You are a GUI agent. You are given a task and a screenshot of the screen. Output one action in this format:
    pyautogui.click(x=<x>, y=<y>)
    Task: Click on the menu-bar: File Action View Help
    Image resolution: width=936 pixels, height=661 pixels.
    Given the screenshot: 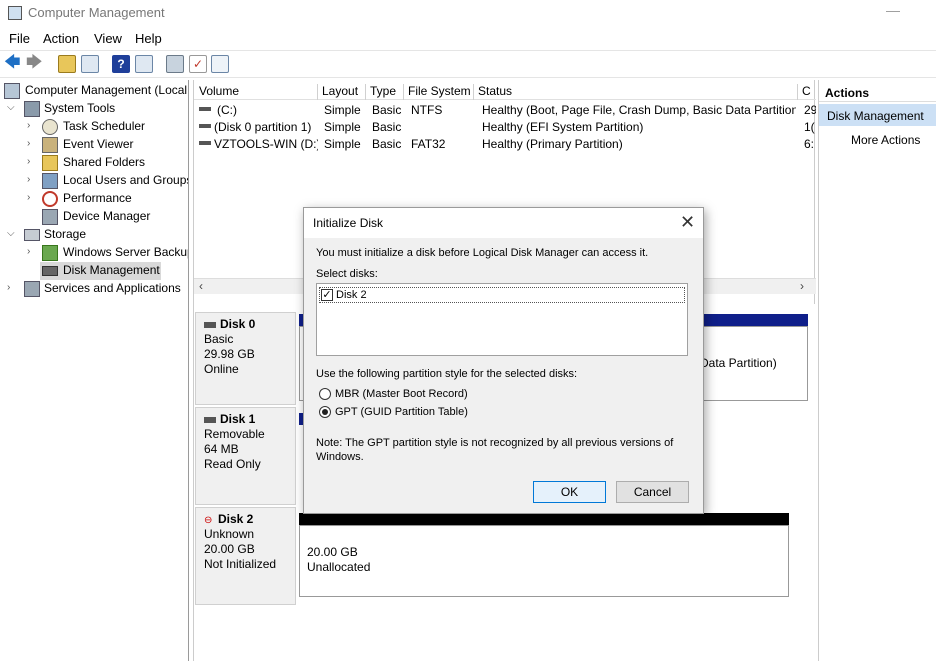 What is the action you would take?
    pyautogui.click(x=468, y=39)
    